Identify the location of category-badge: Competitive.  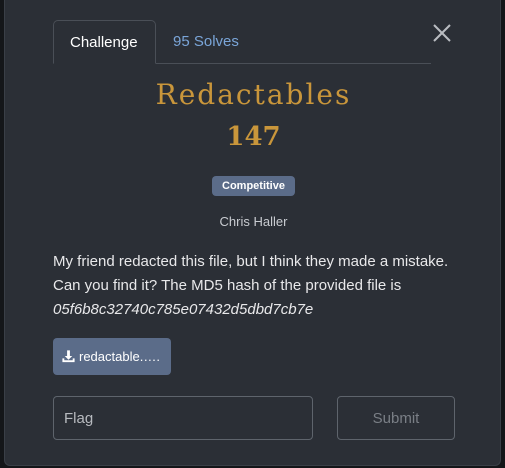
(253, 186).